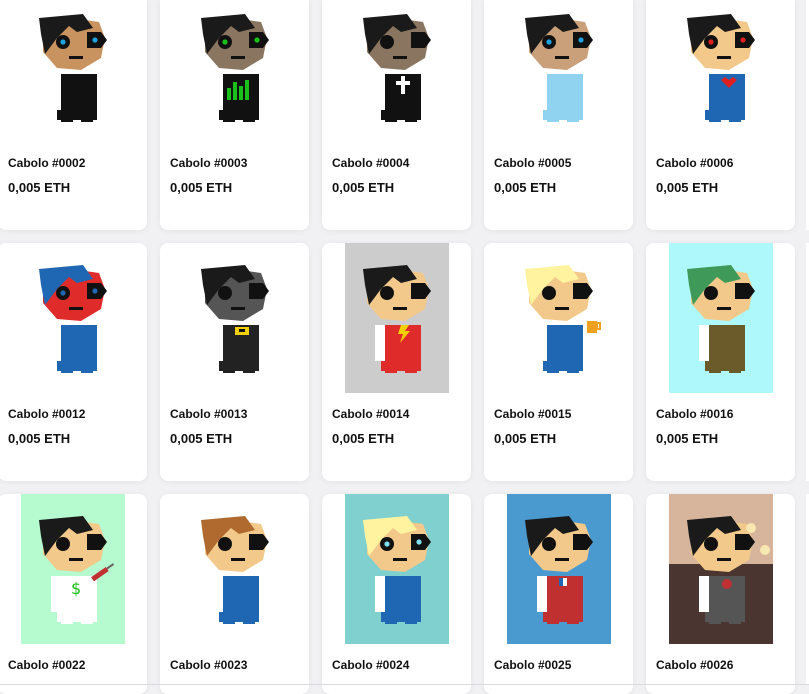  Describe the element at coordinates (46, 414) in the screenshot. I see `nft-name: Cabolo #0012` at that location.